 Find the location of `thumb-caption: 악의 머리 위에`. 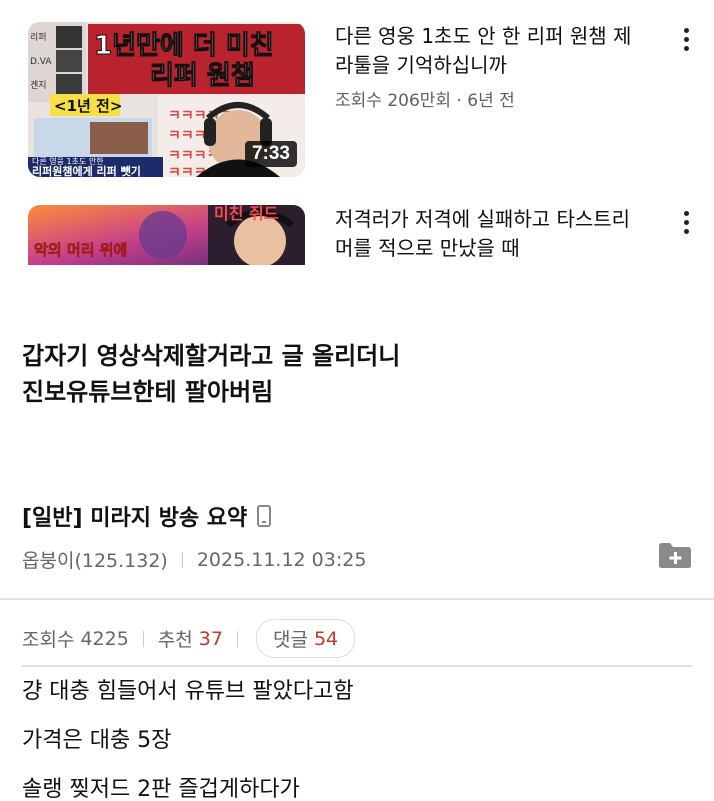

thumb-caption: 악의 머리 위에 is located at coordinates (80, 250).